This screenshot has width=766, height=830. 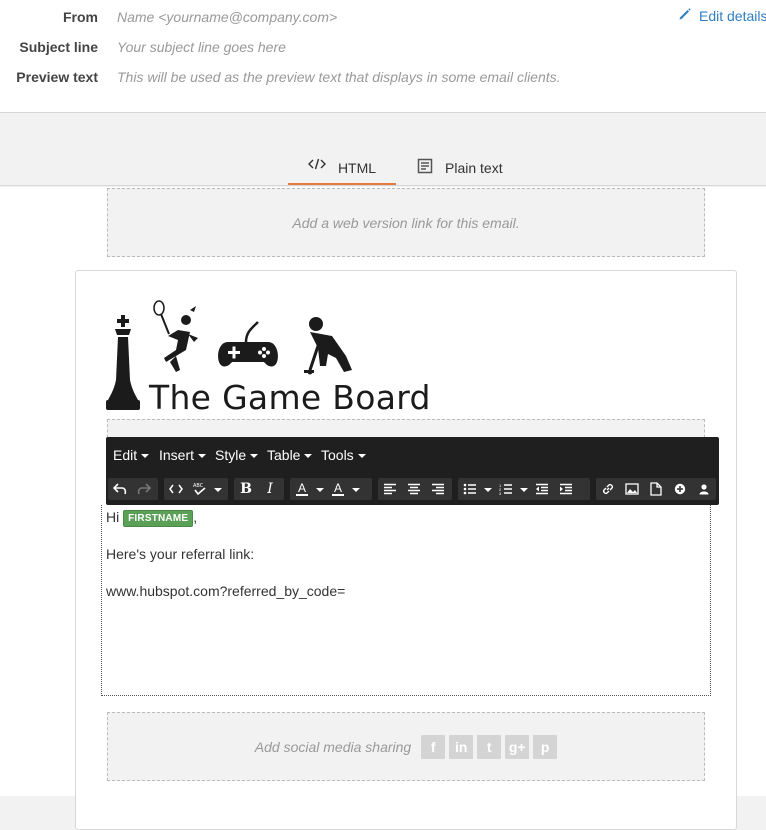 I want to click on list-group: 123, so click(x=524, y=489).